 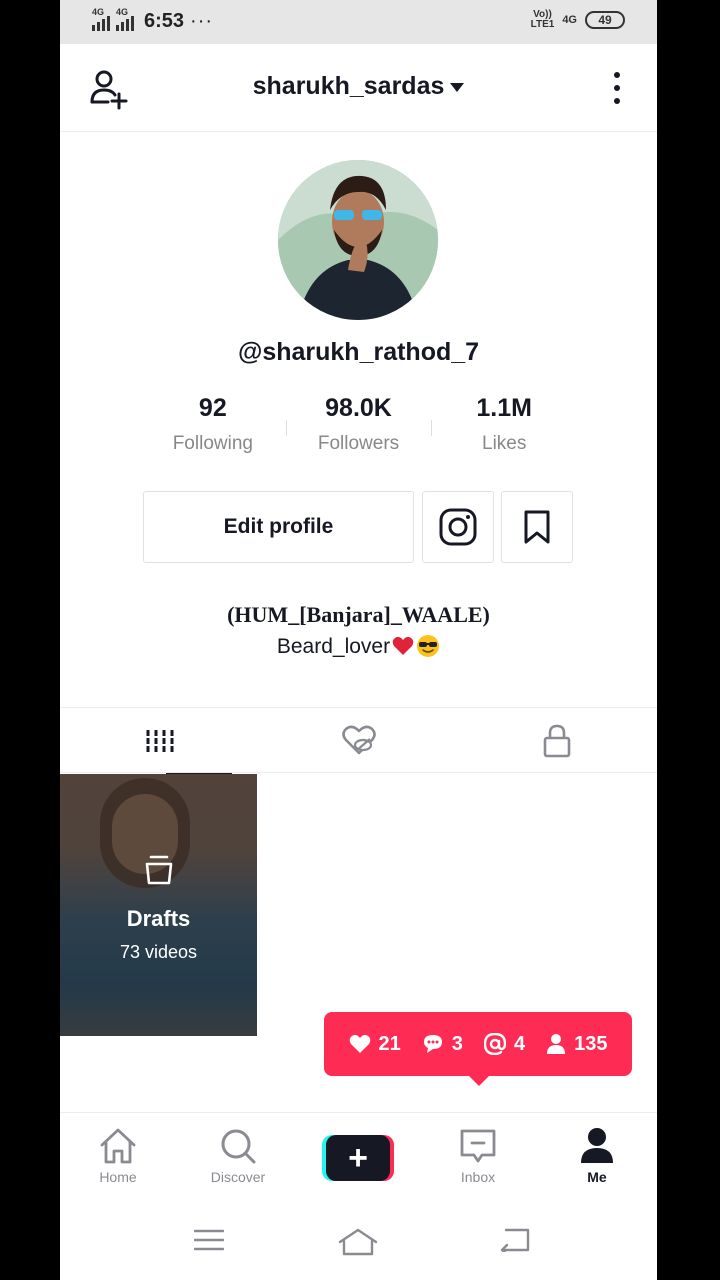 I want to click on stat-value: 92, so click(x=212, y=408).